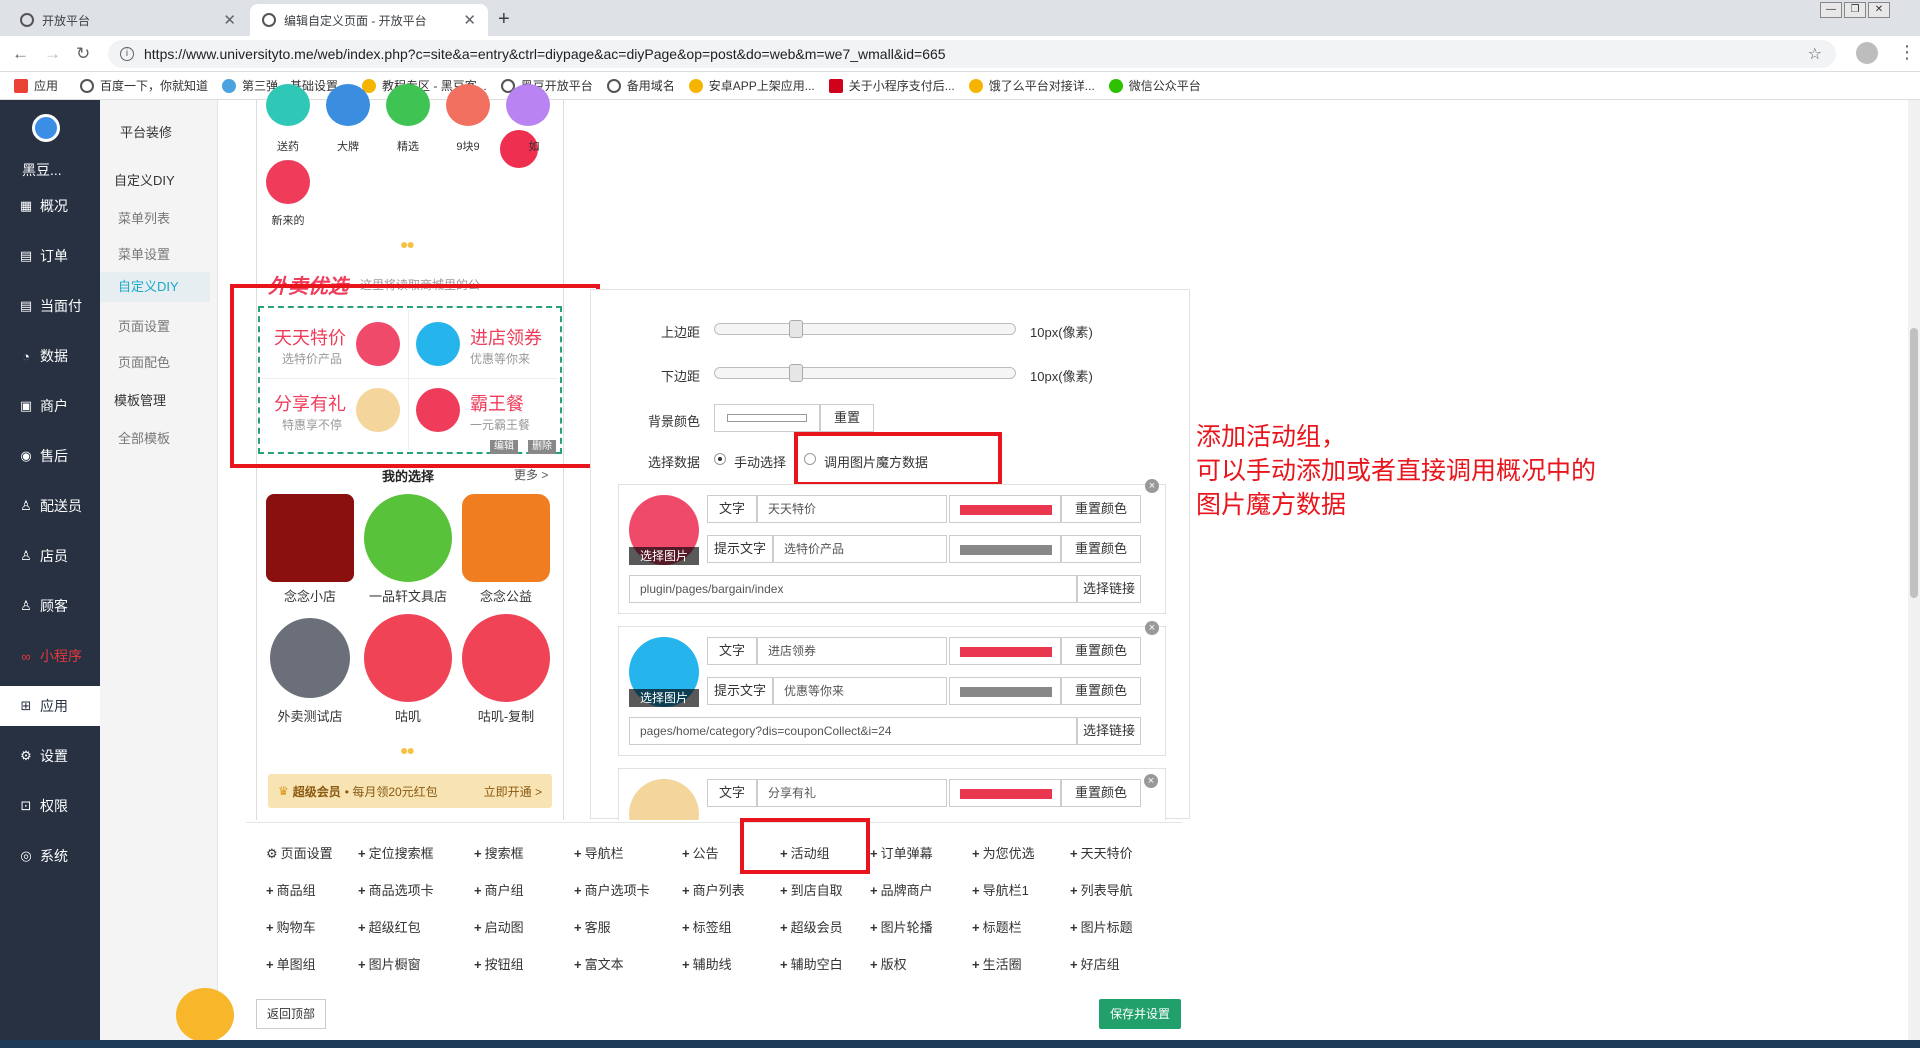 The width and height of the screenshot is (1920, 1048). Describe the element at coordinates (50, 506) in the screenshot. I see `sidebar-item-couriers: ♙ 配送员` at that location.